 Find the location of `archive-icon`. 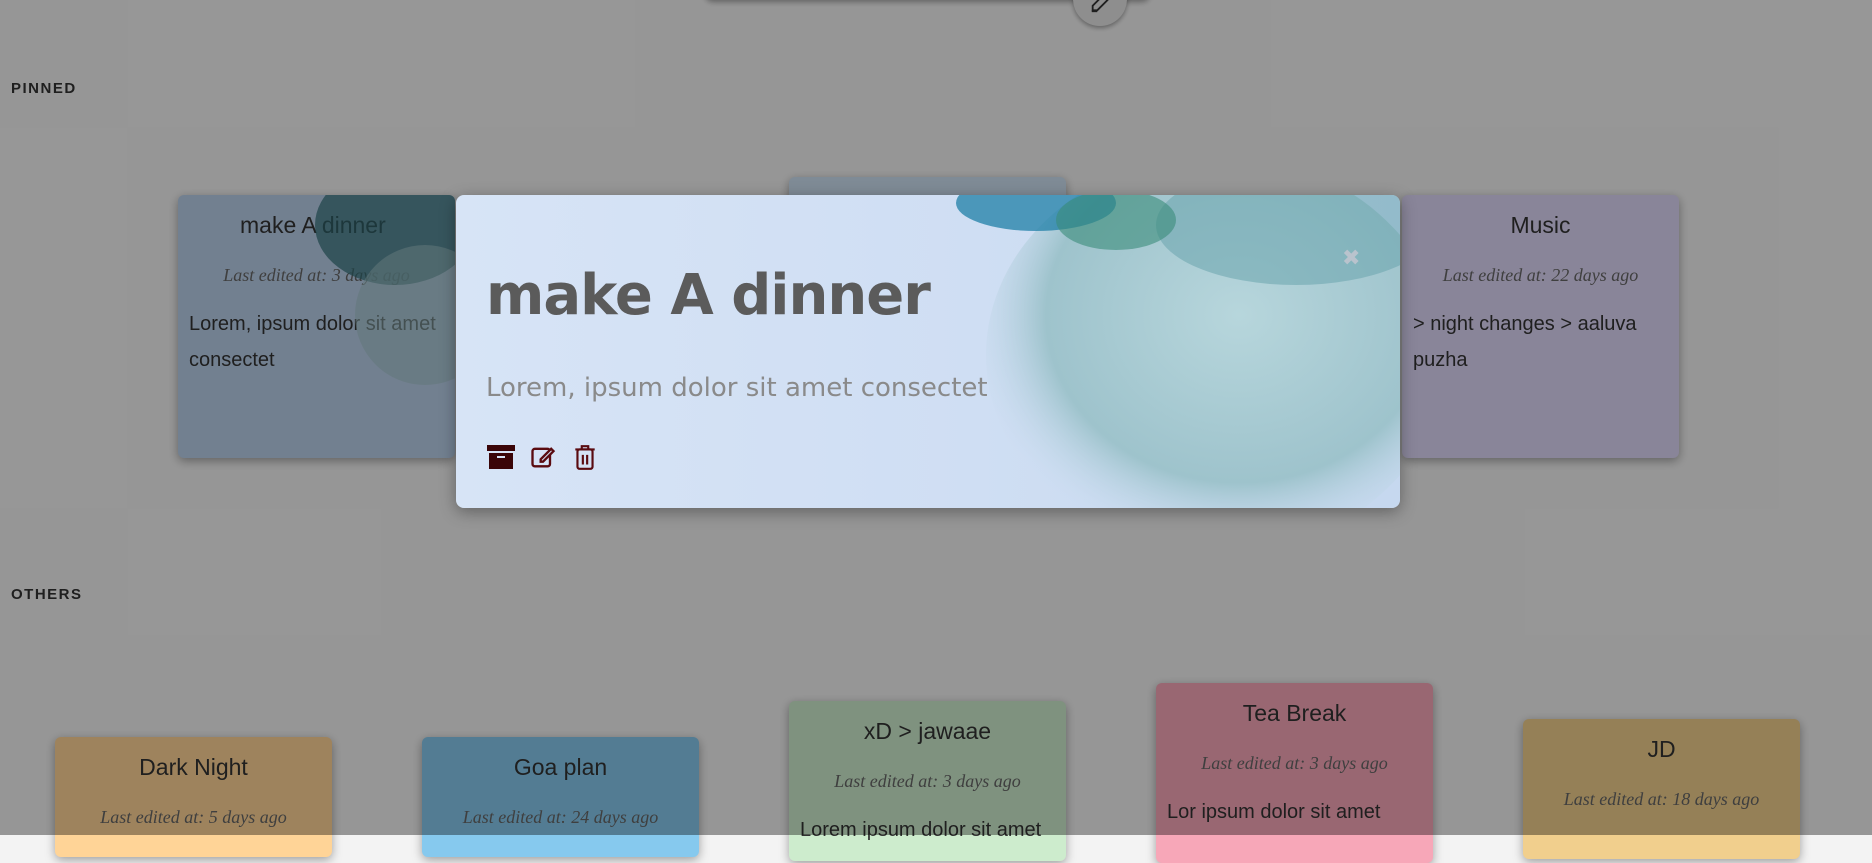

archive-icon is located at coordinates (501, 457).